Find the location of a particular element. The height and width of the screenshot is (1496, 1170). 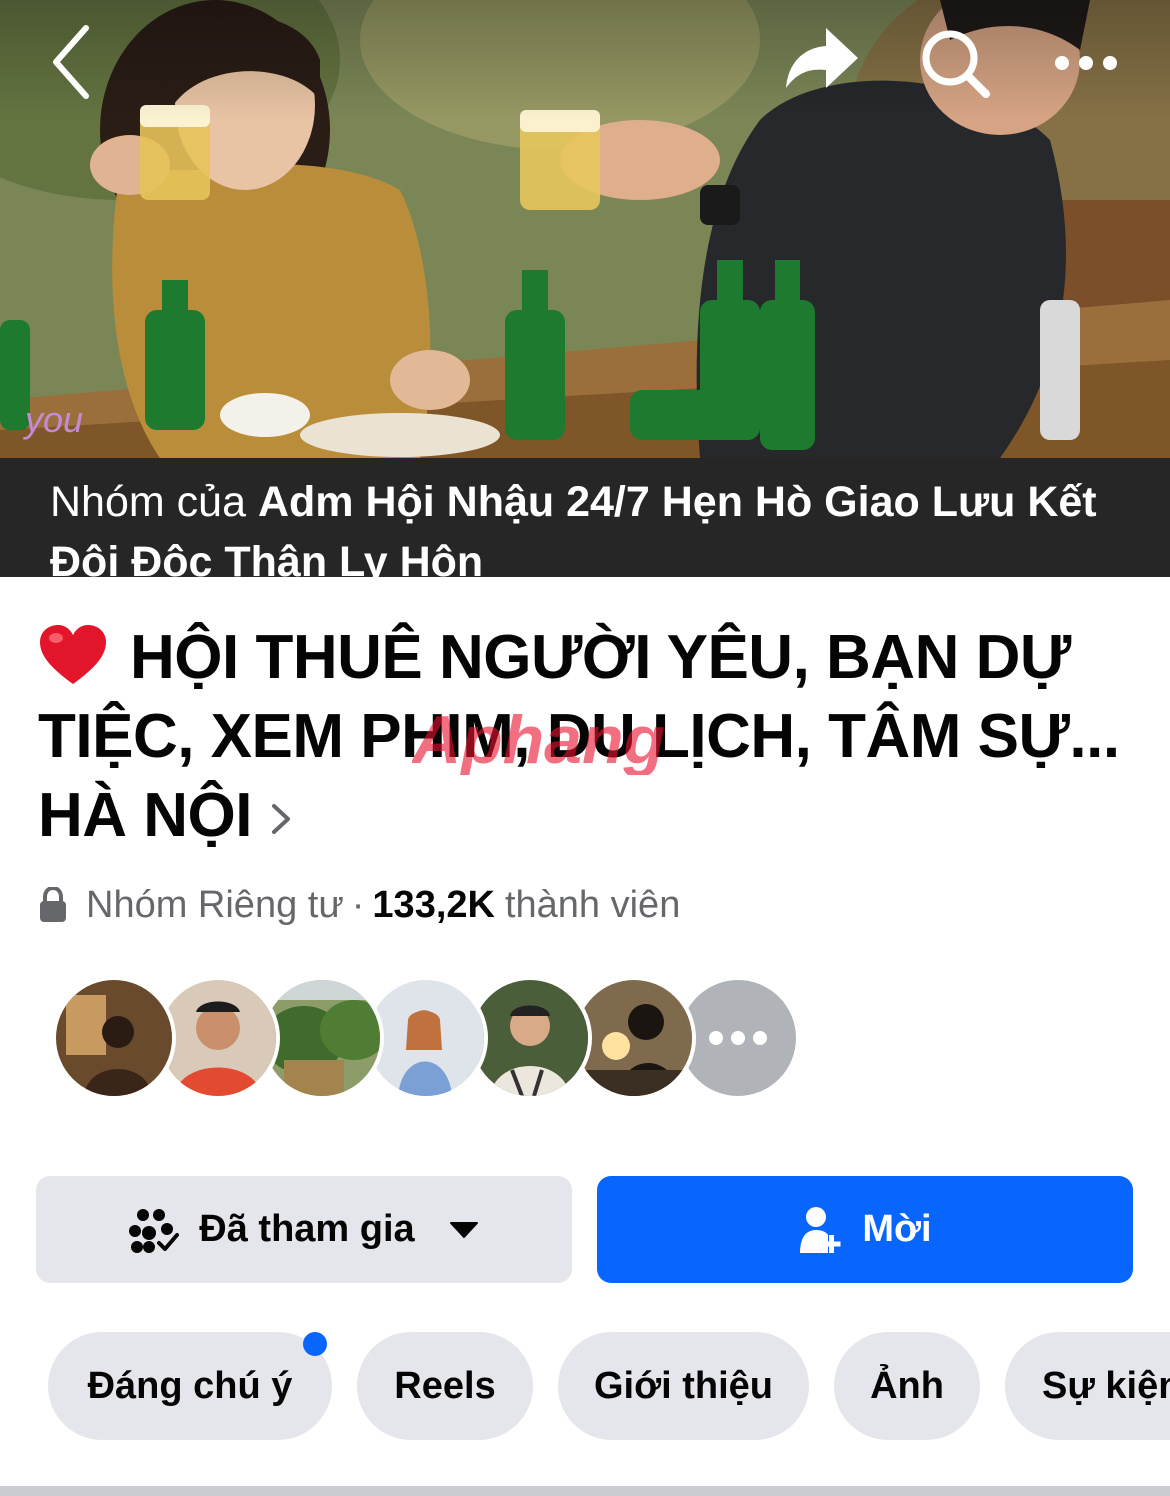

joined-label: Đã tham gia is located at coordinates (307, 1229).